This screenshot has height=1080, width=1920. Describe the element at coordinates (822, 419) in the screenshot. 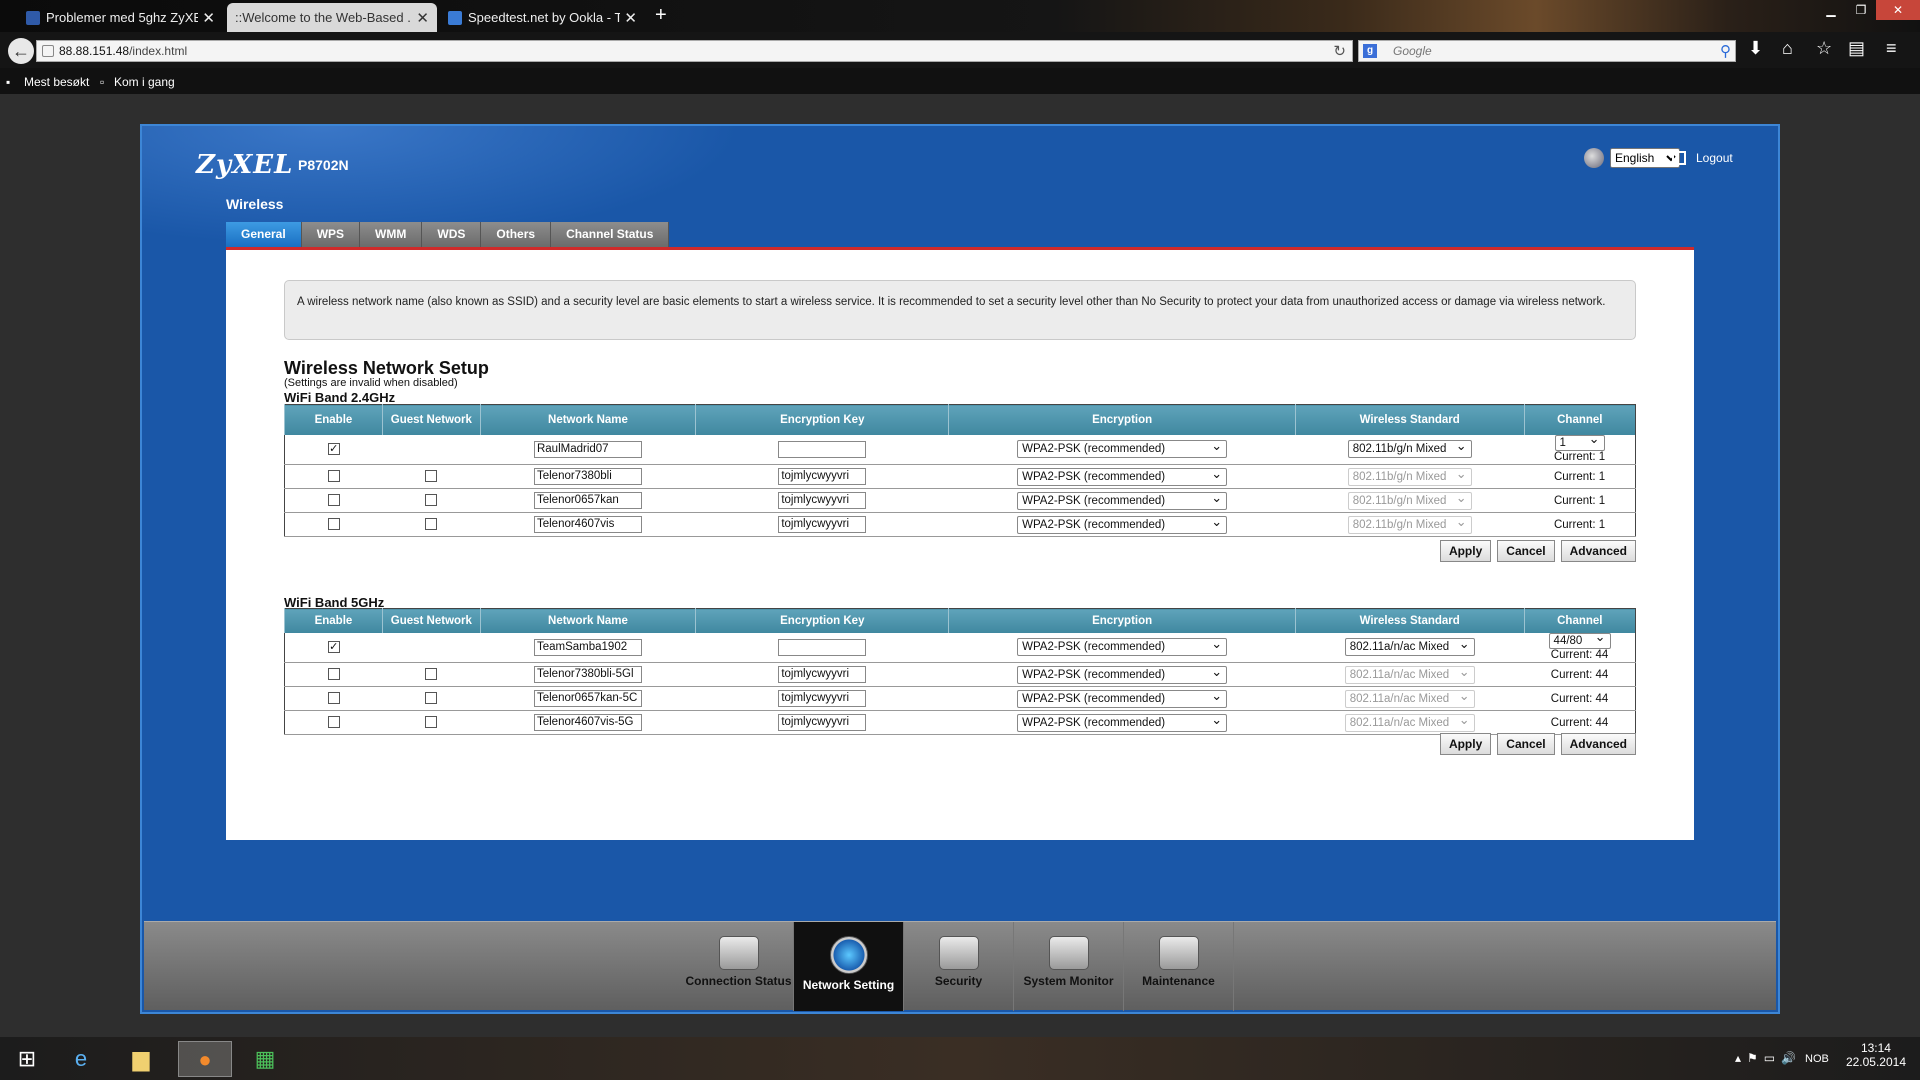

I see `col-key: Encryption Key` at that location.